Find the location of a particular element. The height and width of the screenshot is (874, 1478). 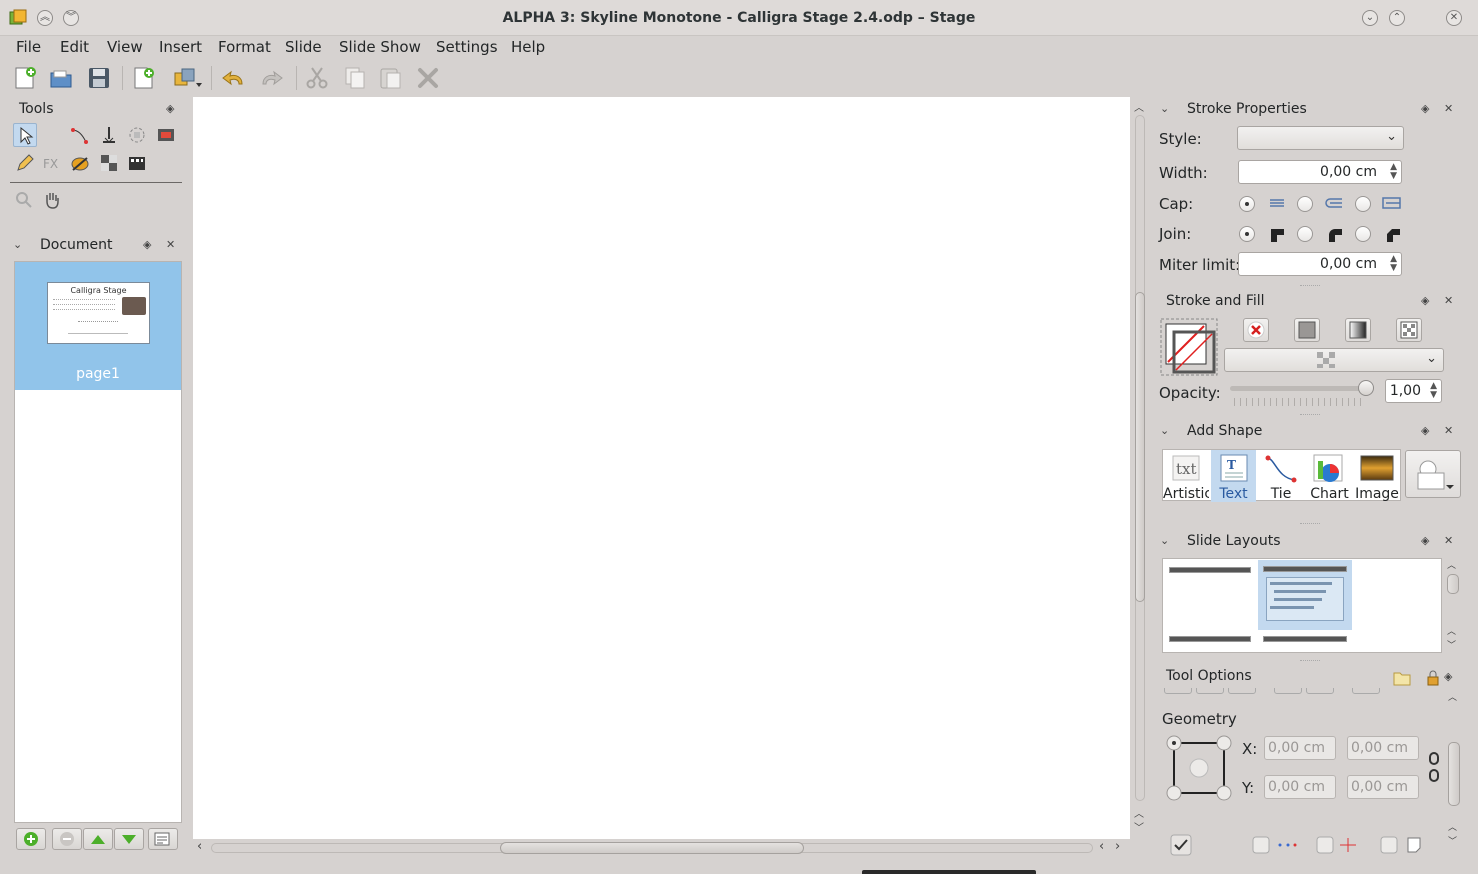

pencil-tool-icon is located at coordinates (25, 164).